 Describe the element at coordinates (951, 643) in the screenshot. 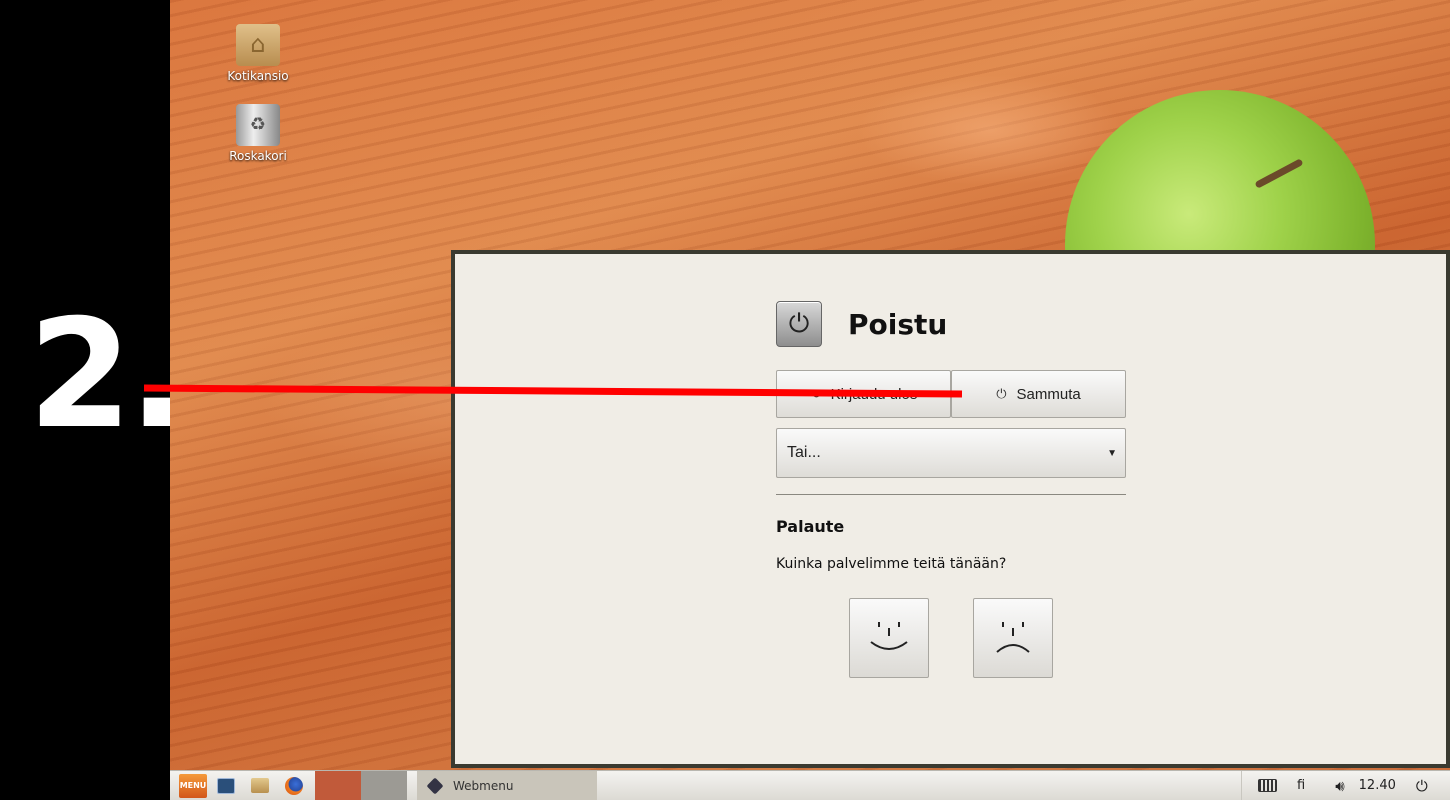

I see `feedback-buttons` at that location.